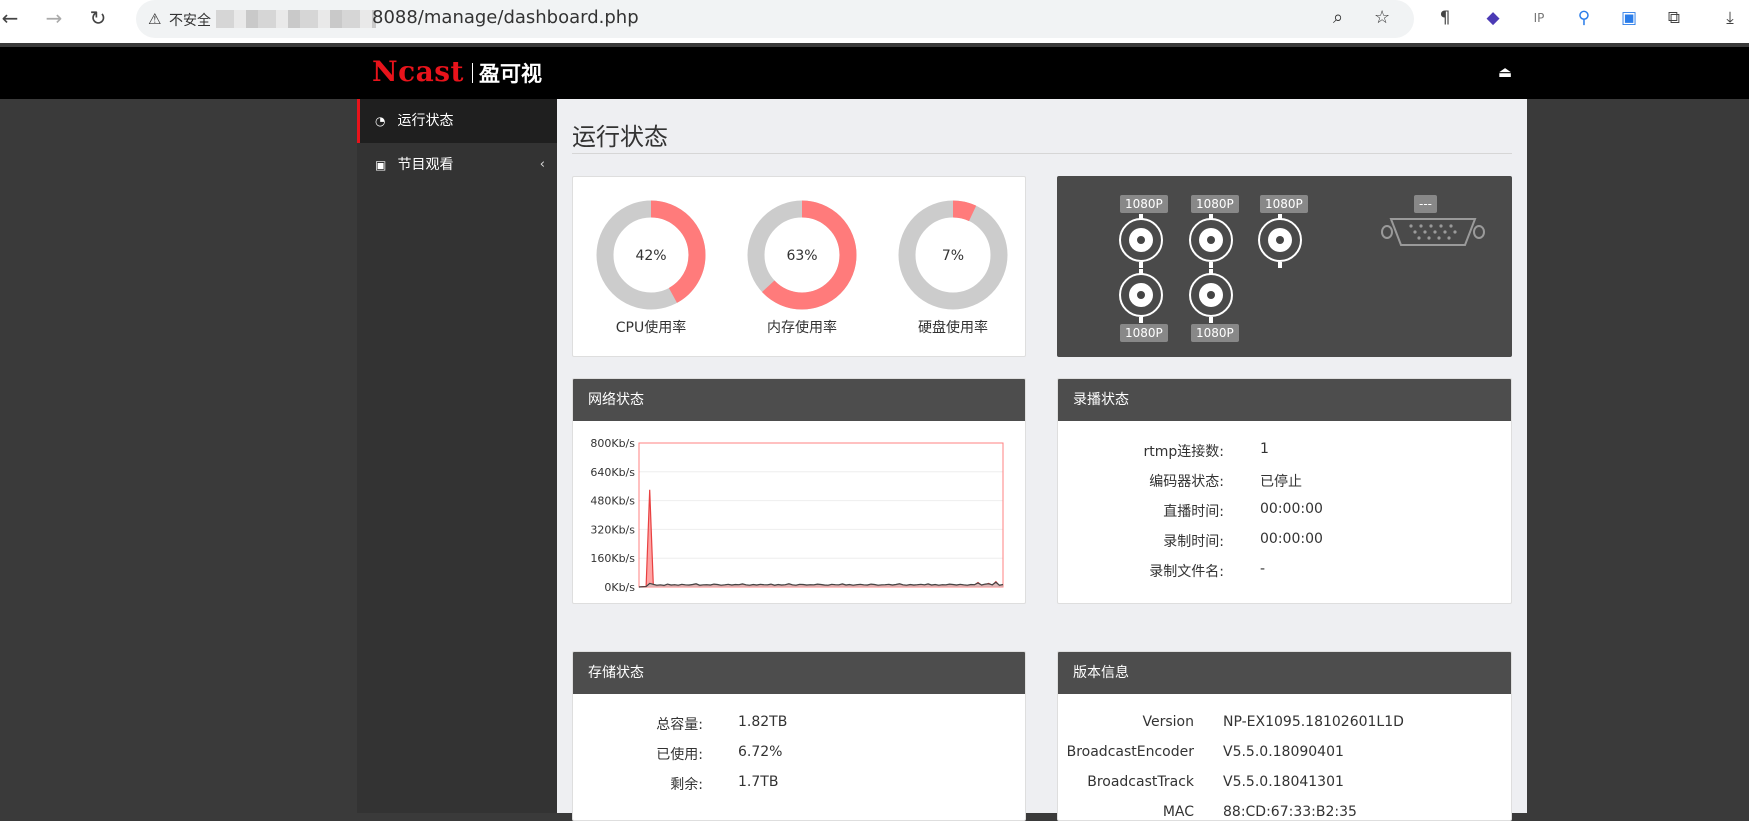  What do you see at coordinates (1042, 153) in the screenshot?
I see `title-divider` at bounding box center [1042, 153].